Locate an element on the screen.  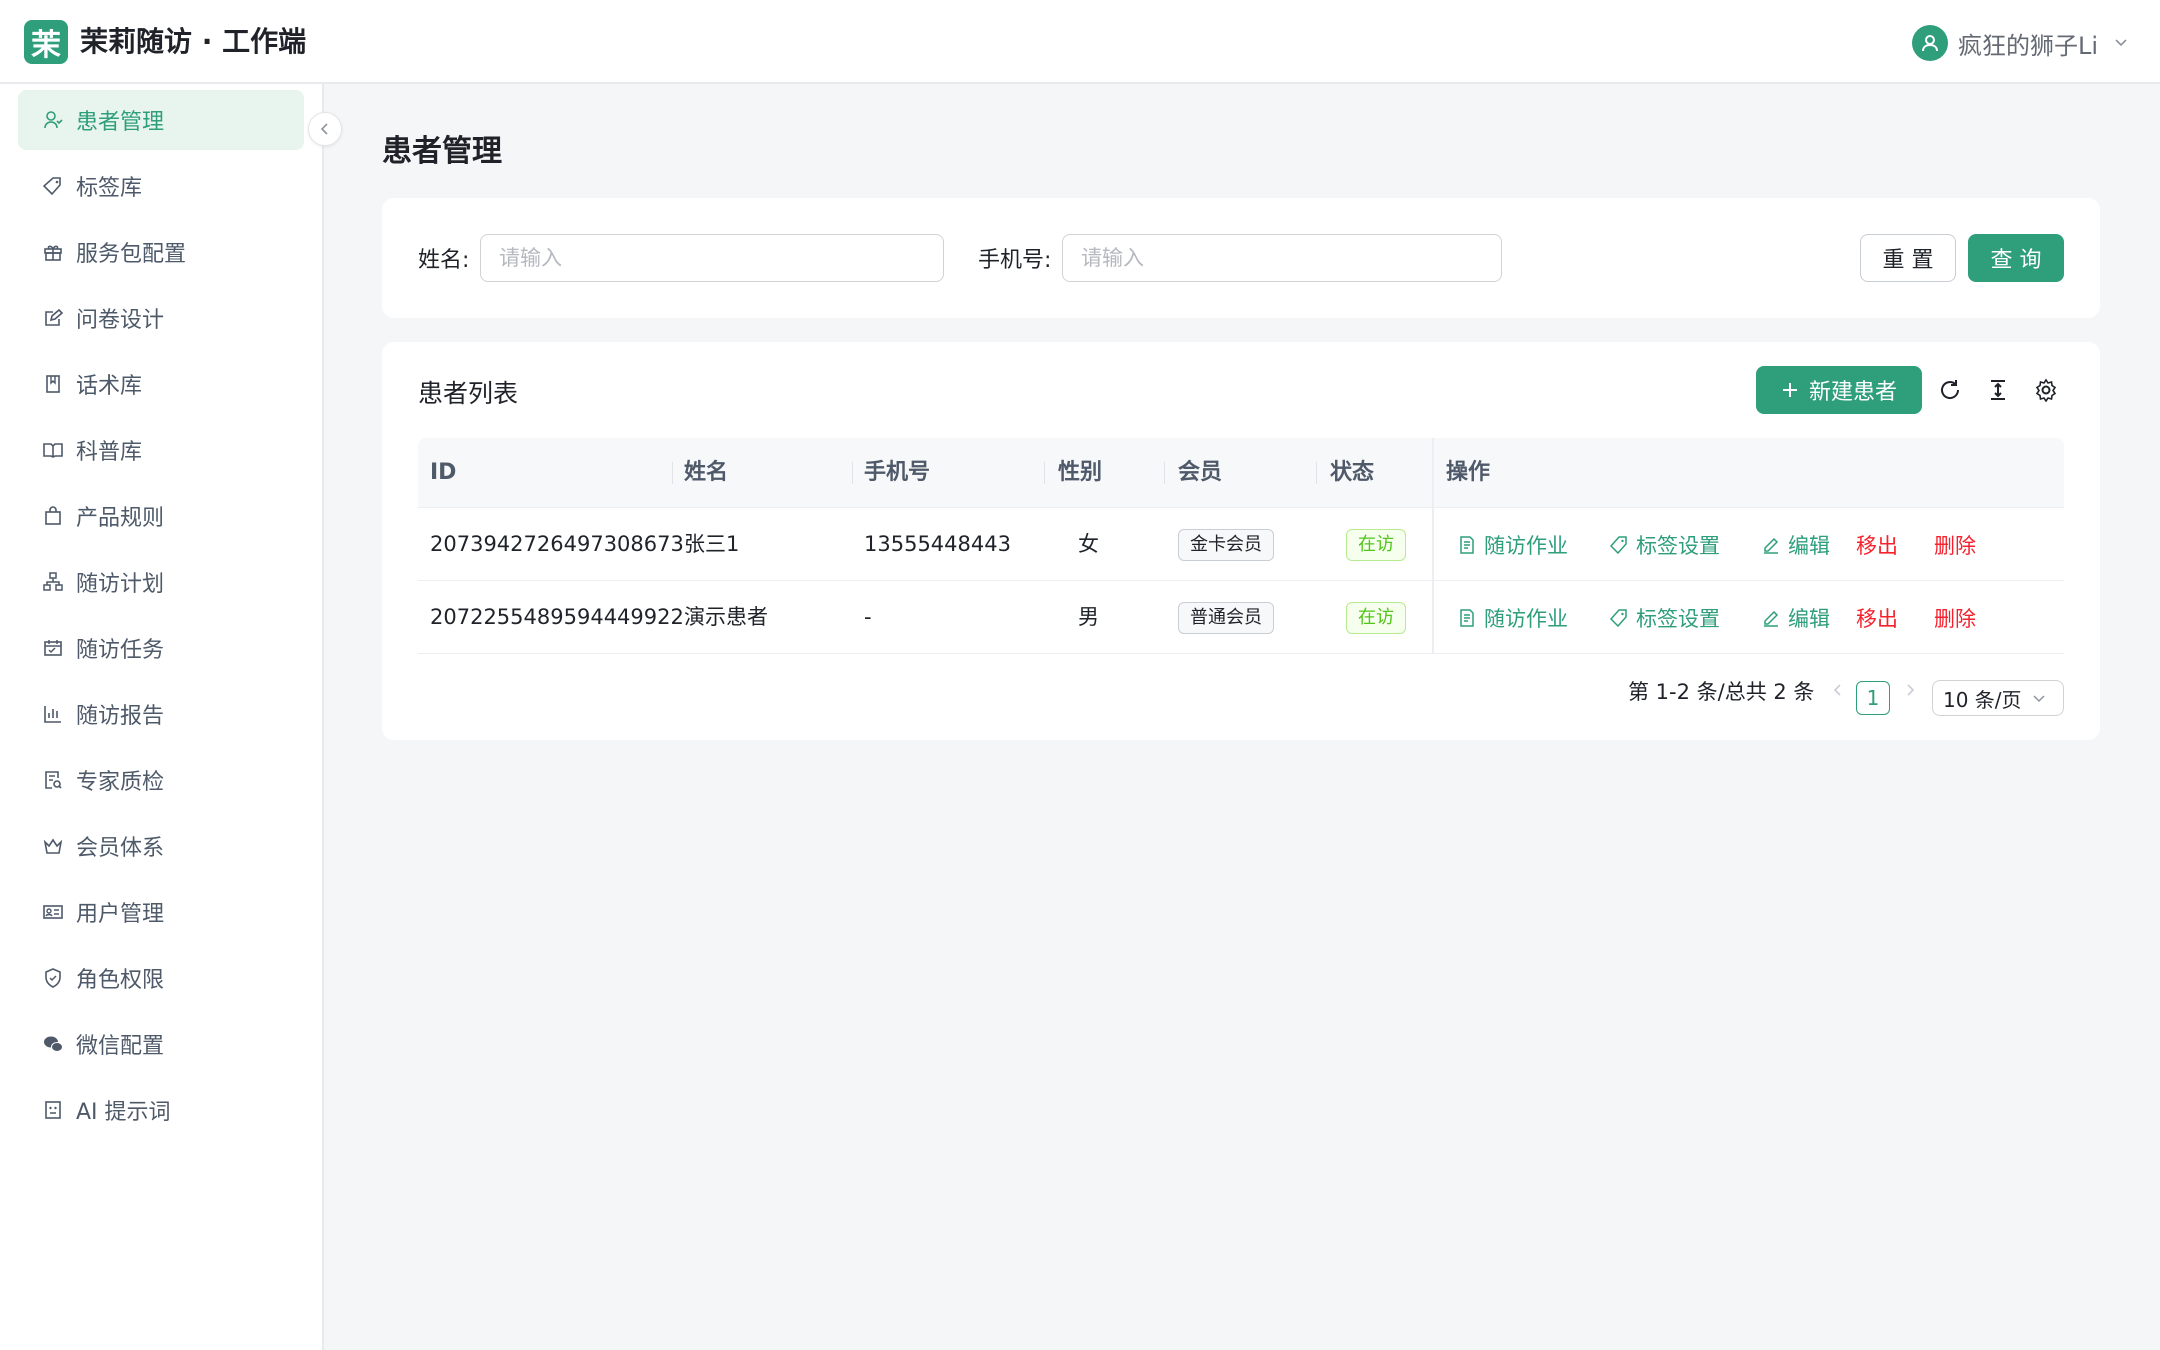
collapse-sidebar-button is located at coordinates (325, 129).